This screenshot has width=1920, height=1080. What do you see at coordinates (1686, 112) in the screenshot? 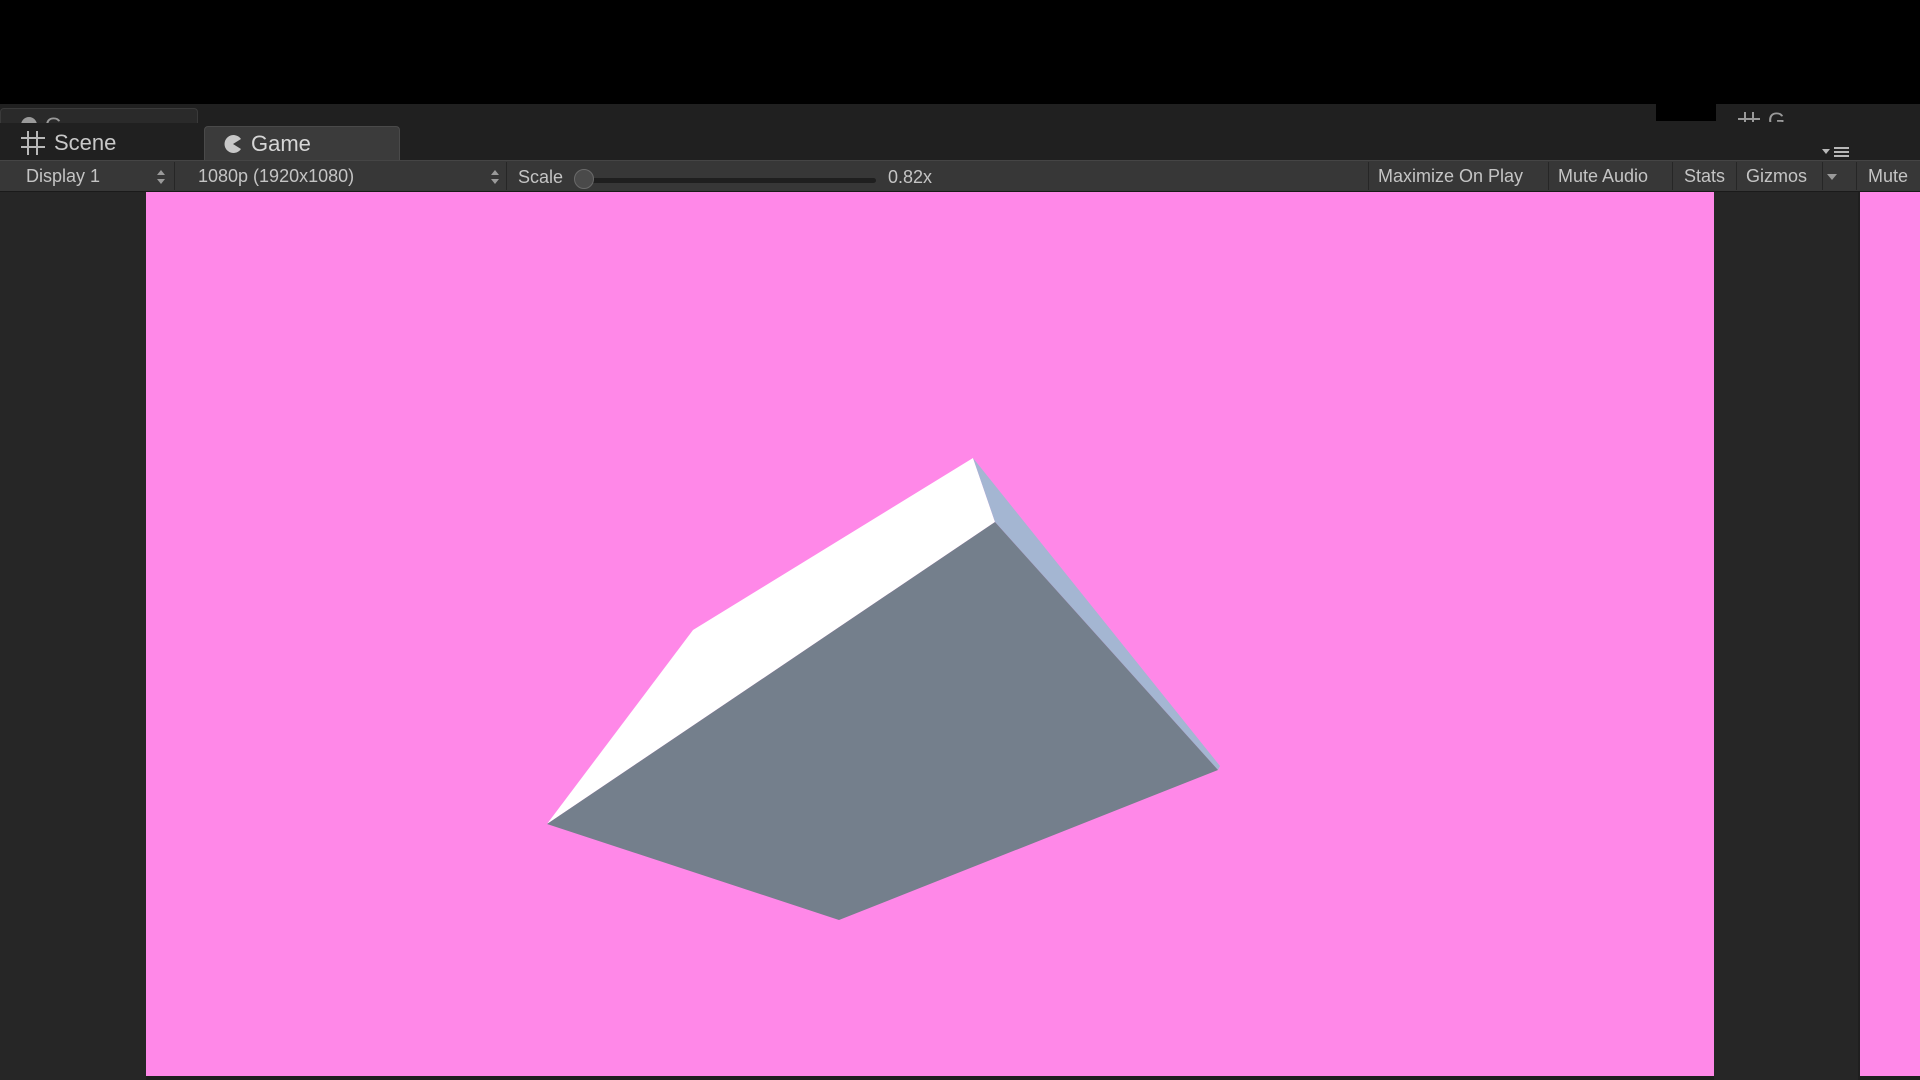
I see `window-notch` at bounding box center [1686, 112].